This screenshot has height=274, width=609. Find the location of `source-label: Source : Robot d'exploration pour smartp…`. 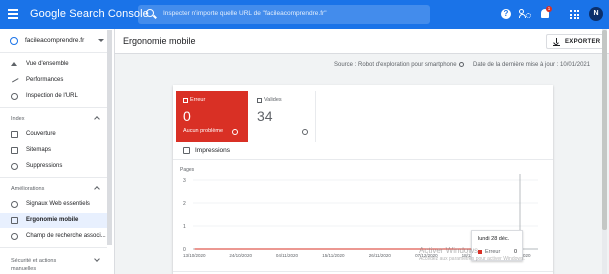

source-label: Source : Robot d'exploration pour smartp… is located at coordinates (395, 65).